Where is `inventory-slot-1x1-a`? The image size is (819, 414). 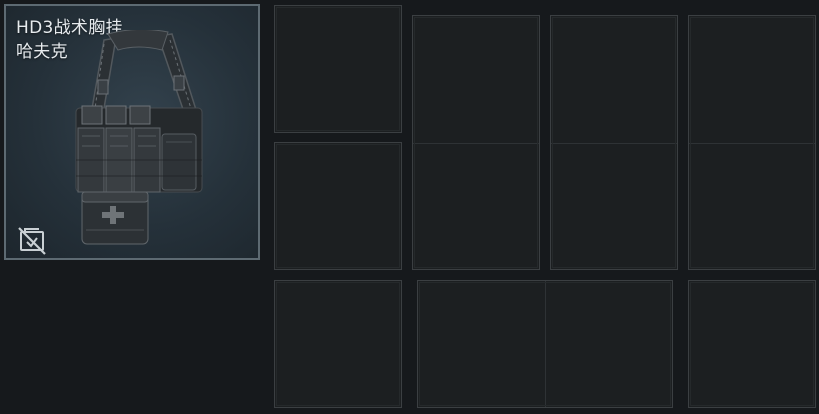
inventory-slot-1x1-a is located at coordinates (338, 69).